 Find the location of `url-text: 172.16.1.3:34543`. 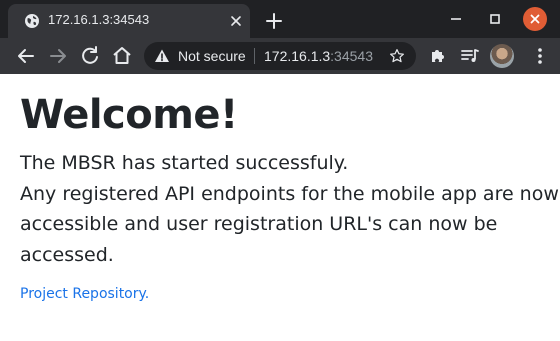

url-text: 172.16.1.3:34543 is located at coordinates (318, 56).